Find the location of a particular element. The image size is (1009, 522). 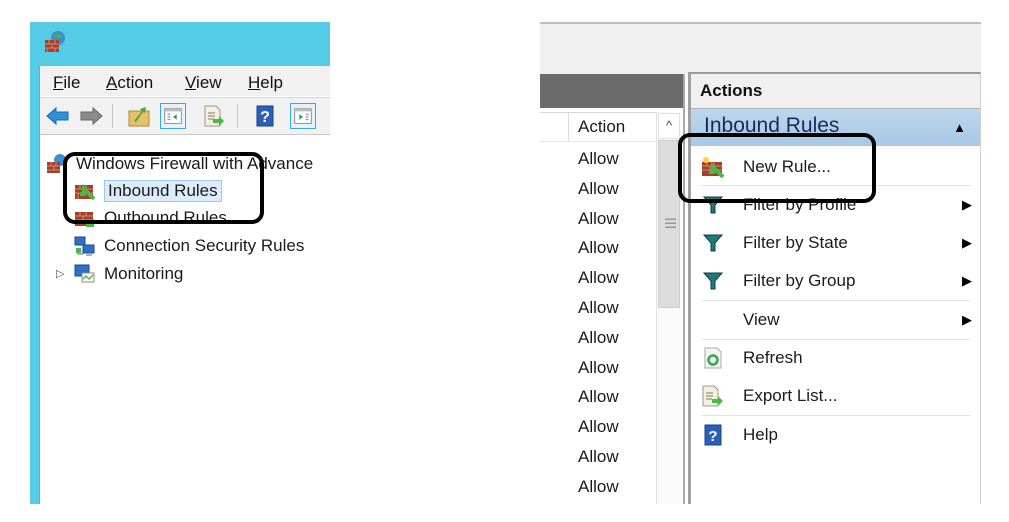

action-label: Help is located at coordinates (760, 434).